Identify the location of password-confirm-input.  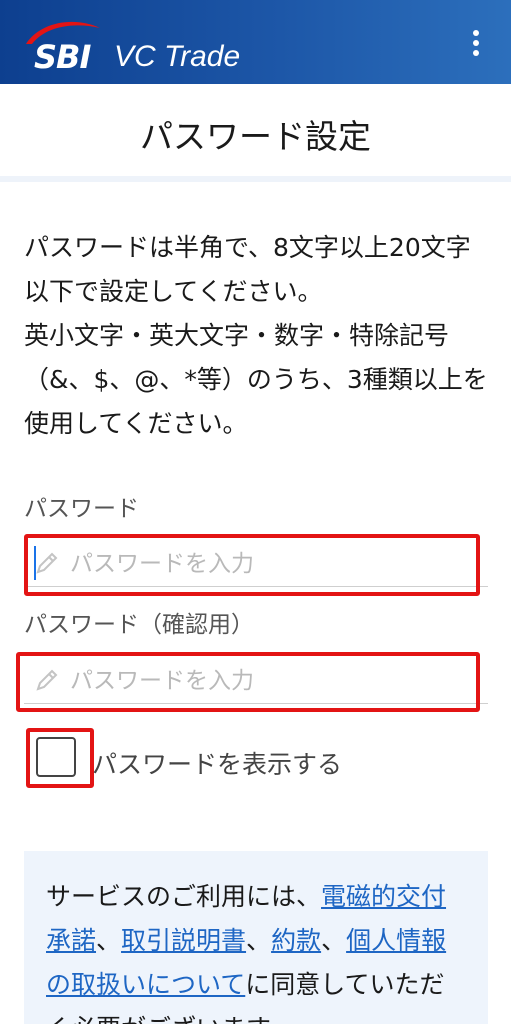
(270, 681).